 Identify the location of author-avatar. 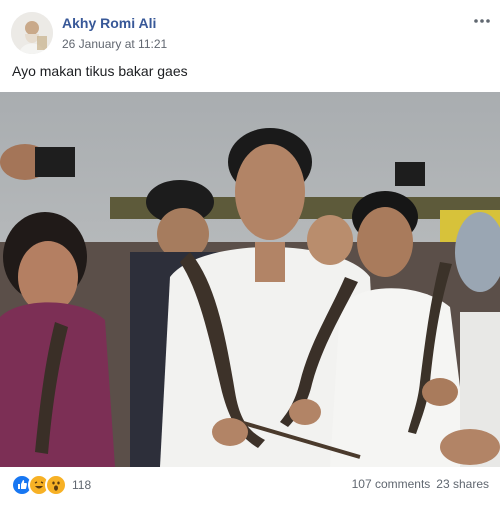
(32, 33).